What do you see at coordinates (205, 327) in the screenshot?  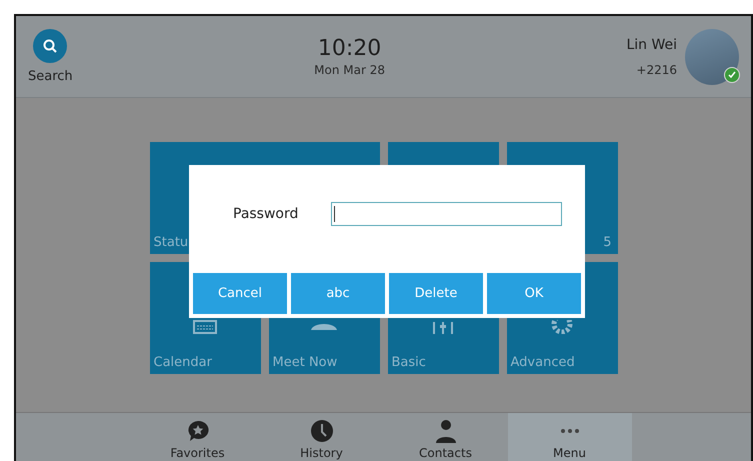 I see `calendar-icon` at bounding box center [205, 327].